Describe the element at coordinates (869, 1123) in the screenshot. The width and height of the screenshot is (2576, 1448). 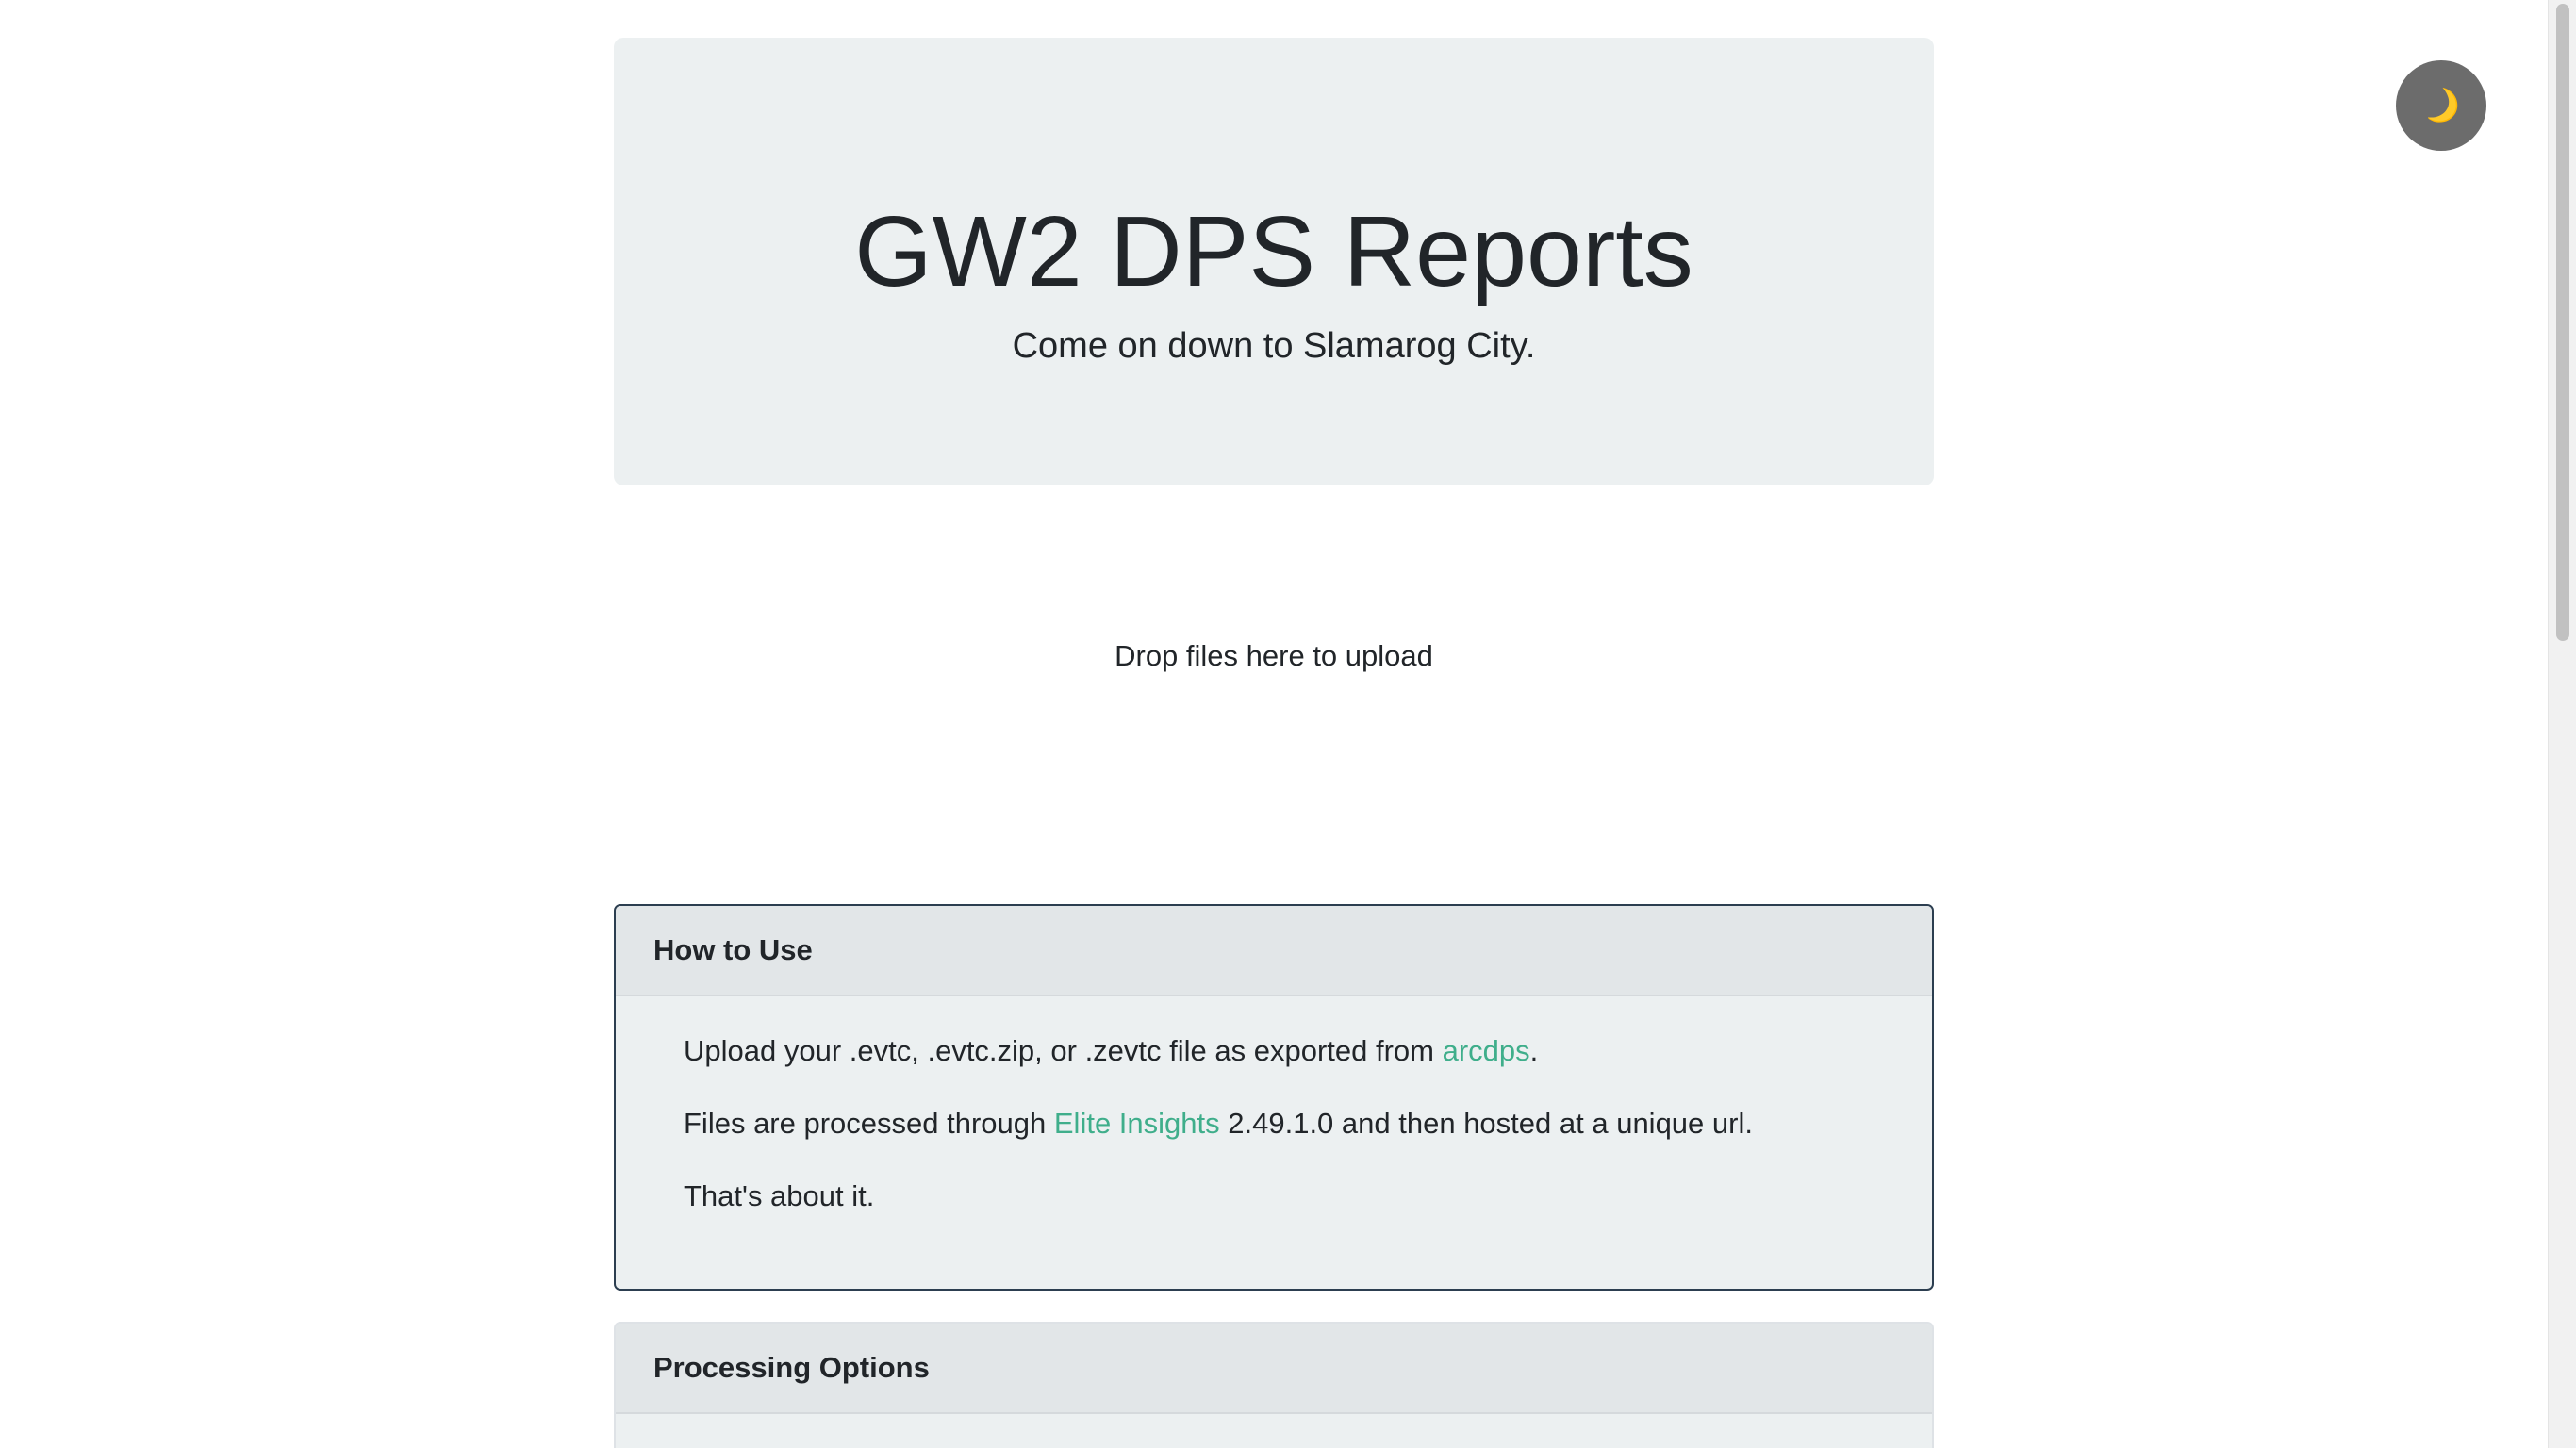
I see `instruction-processing-text: Files are processed through` at that location.